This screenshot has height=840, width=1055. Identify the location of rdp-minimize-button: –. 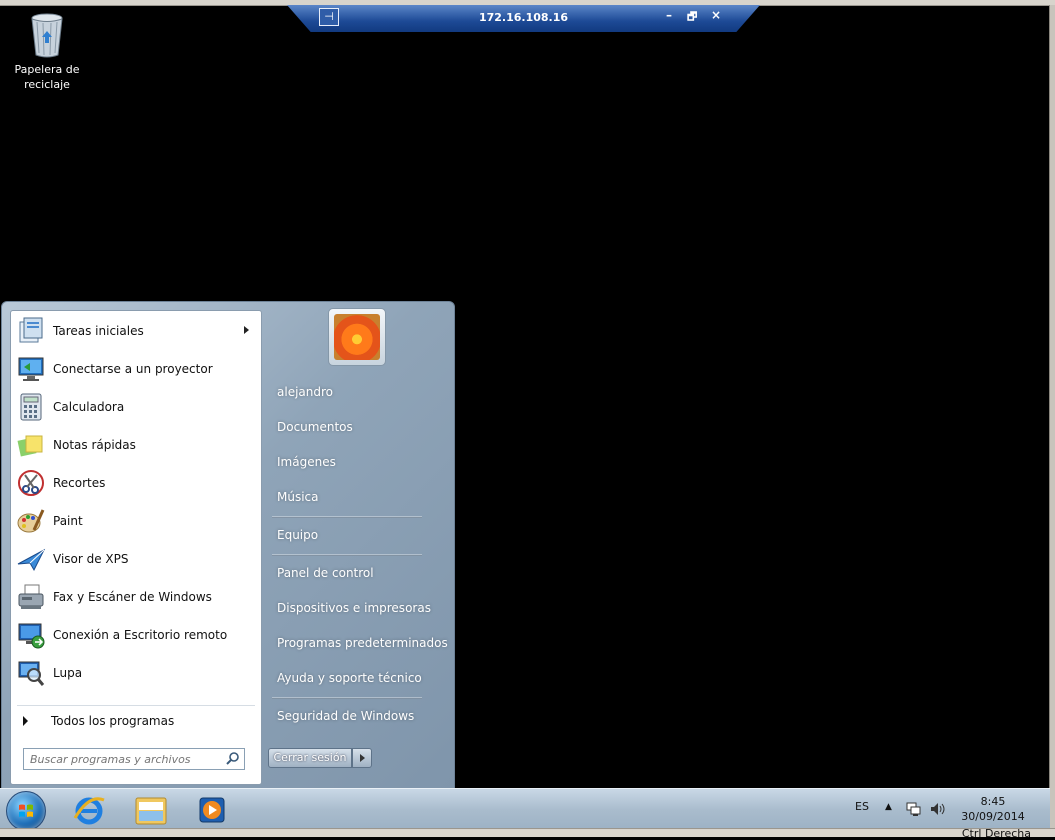
(669, 15).